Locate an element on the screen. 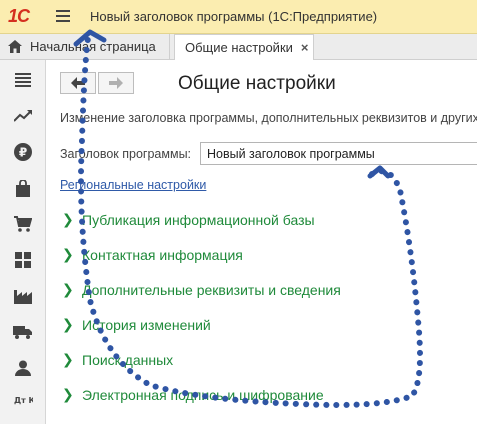  arrow-right-icon is located at coordinates (116, 83).